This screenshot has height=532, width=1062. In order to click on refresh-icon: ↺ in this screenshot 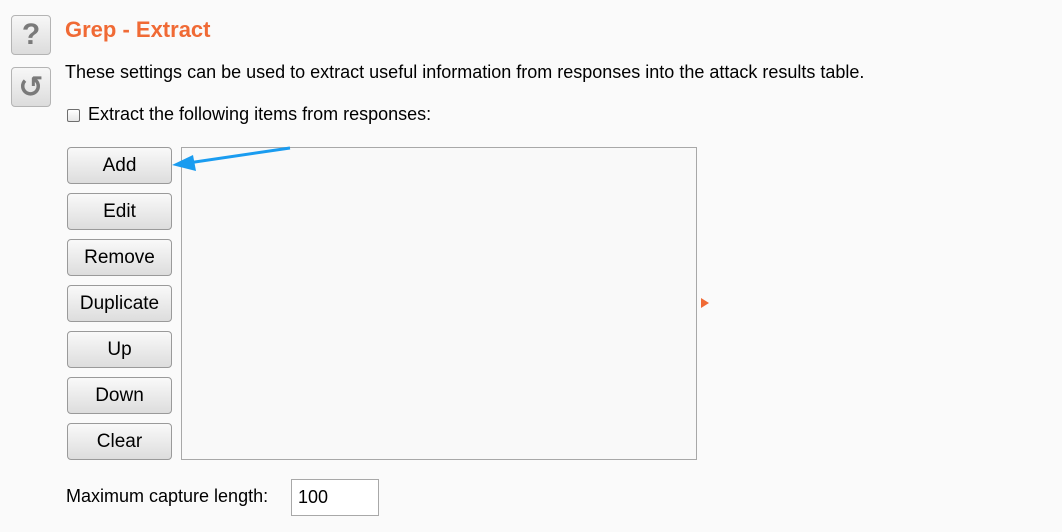, I will do `click(31, 87)`.